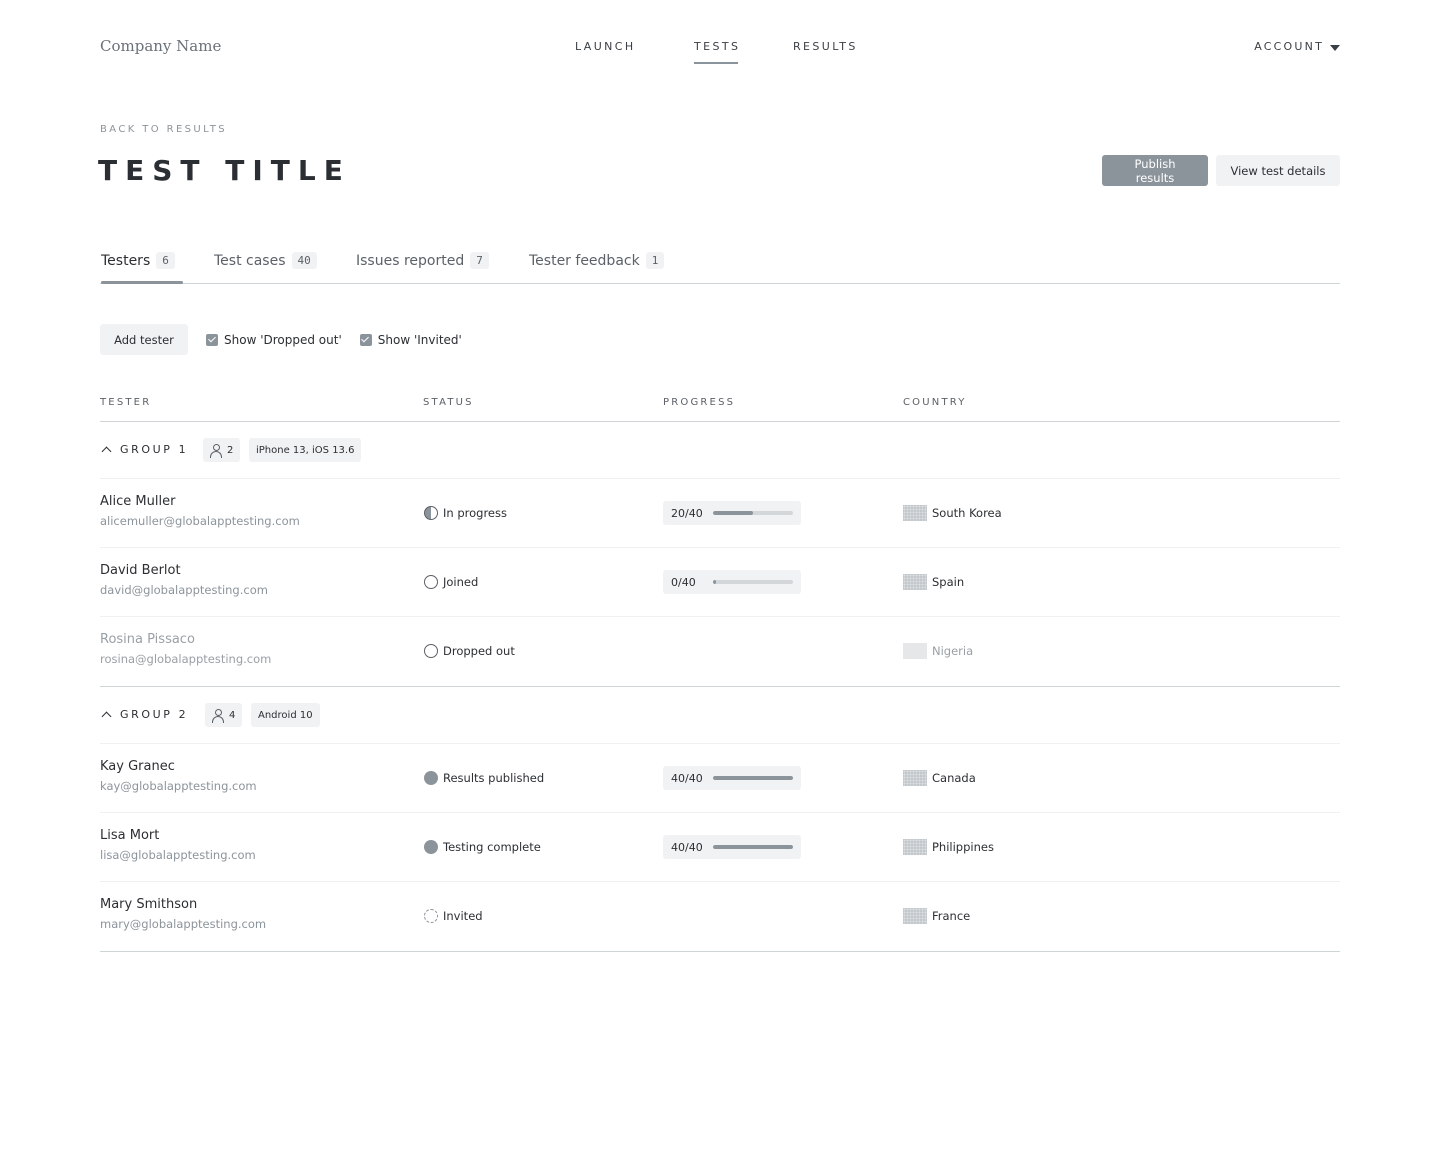 This screenshot has height=1155, width=1440. I want to click on group-device-badge: iPhone 13, iOS 13.6, so click(305, 450).